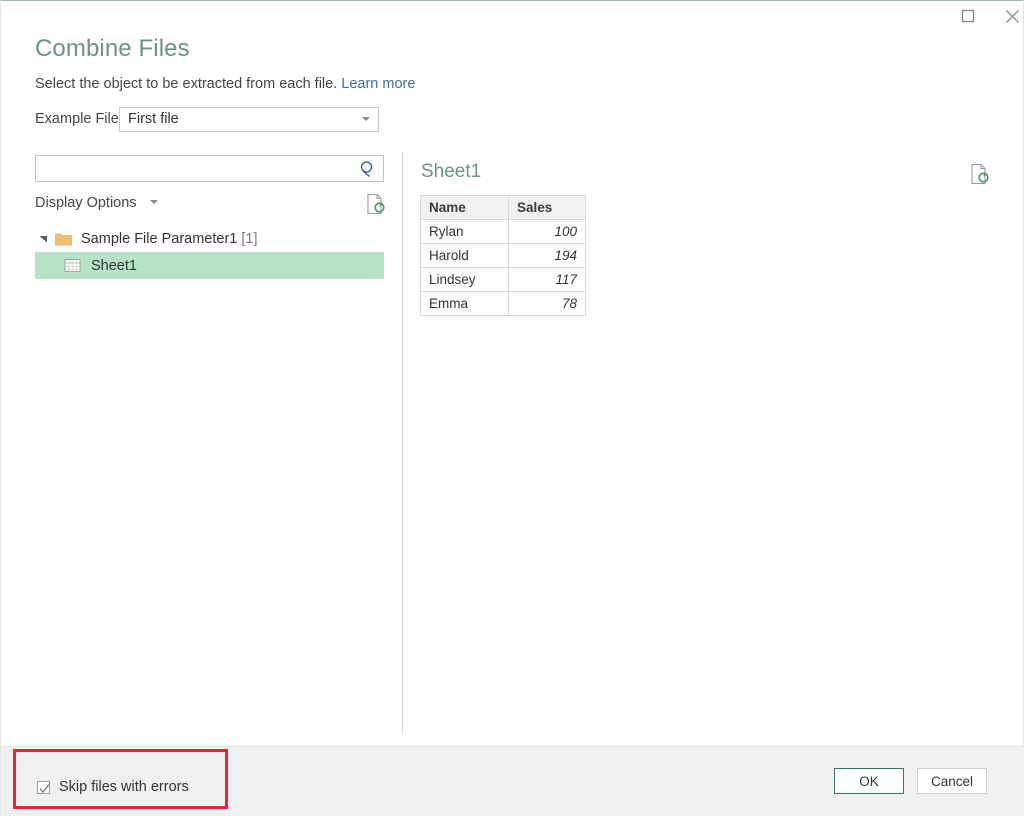  I want to click on checkmark-icon, so click(44, 788).